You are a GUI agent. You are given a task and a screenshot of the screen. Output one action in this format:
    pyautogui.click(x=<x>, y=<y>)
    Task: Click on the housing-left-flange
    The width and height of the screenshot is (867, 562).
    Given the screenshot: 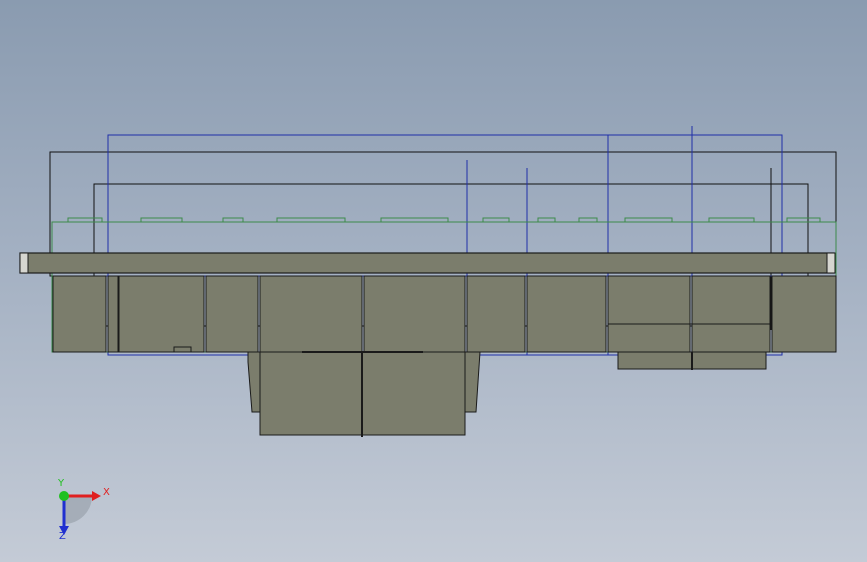 What is the action you would take?
    pyautogui.click(x=254, y=382)
    